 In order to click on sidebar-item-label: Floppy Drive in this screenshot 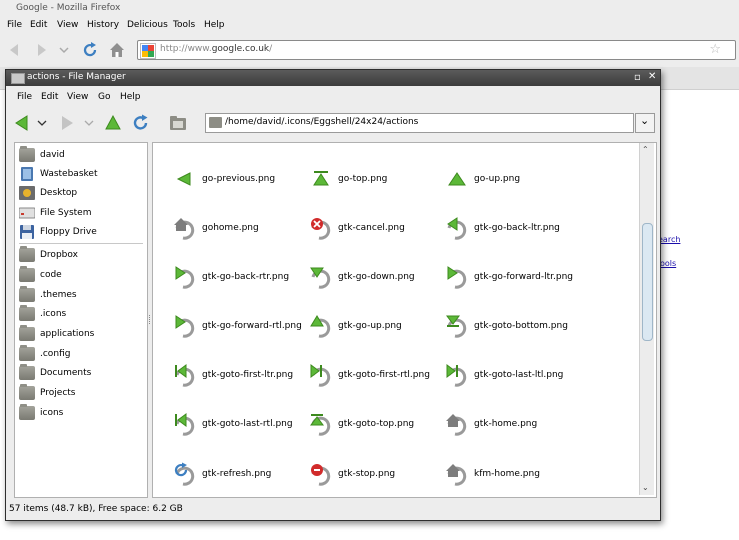, I will do `click(68, 232)`.